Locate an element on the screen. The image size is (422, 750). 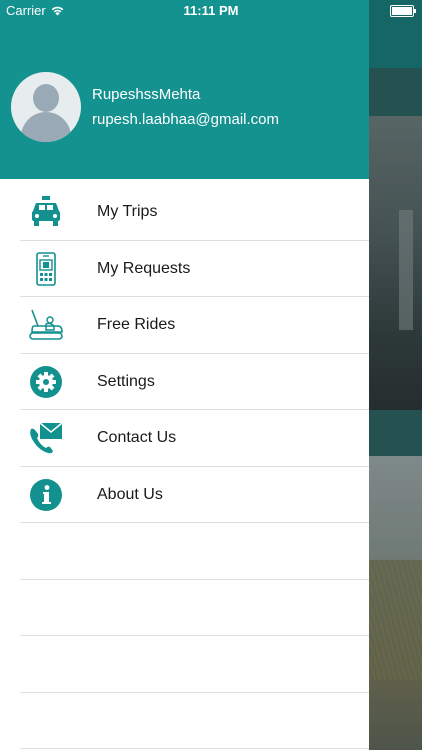
taxi-icon is located at coordinates (46, 212).